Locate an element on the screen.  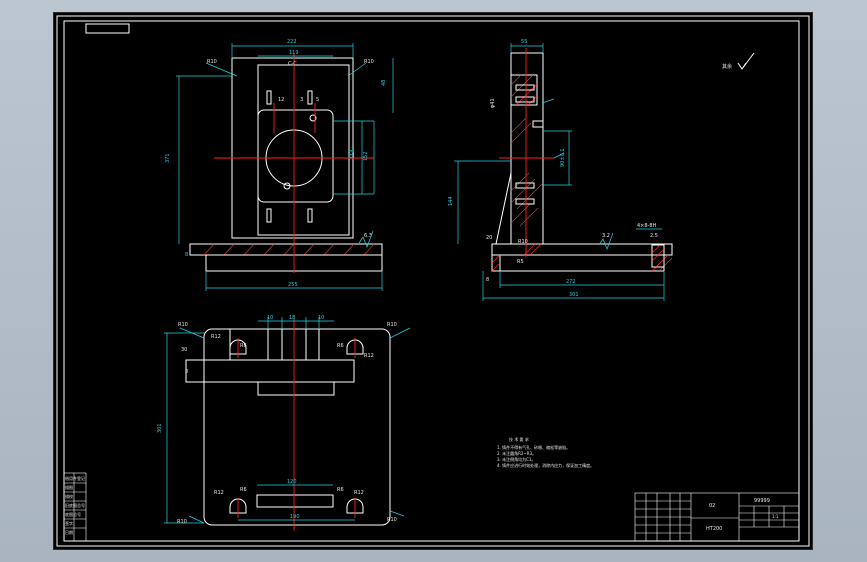
top-dim-10a: 10 is located at coordinates (270, 318).